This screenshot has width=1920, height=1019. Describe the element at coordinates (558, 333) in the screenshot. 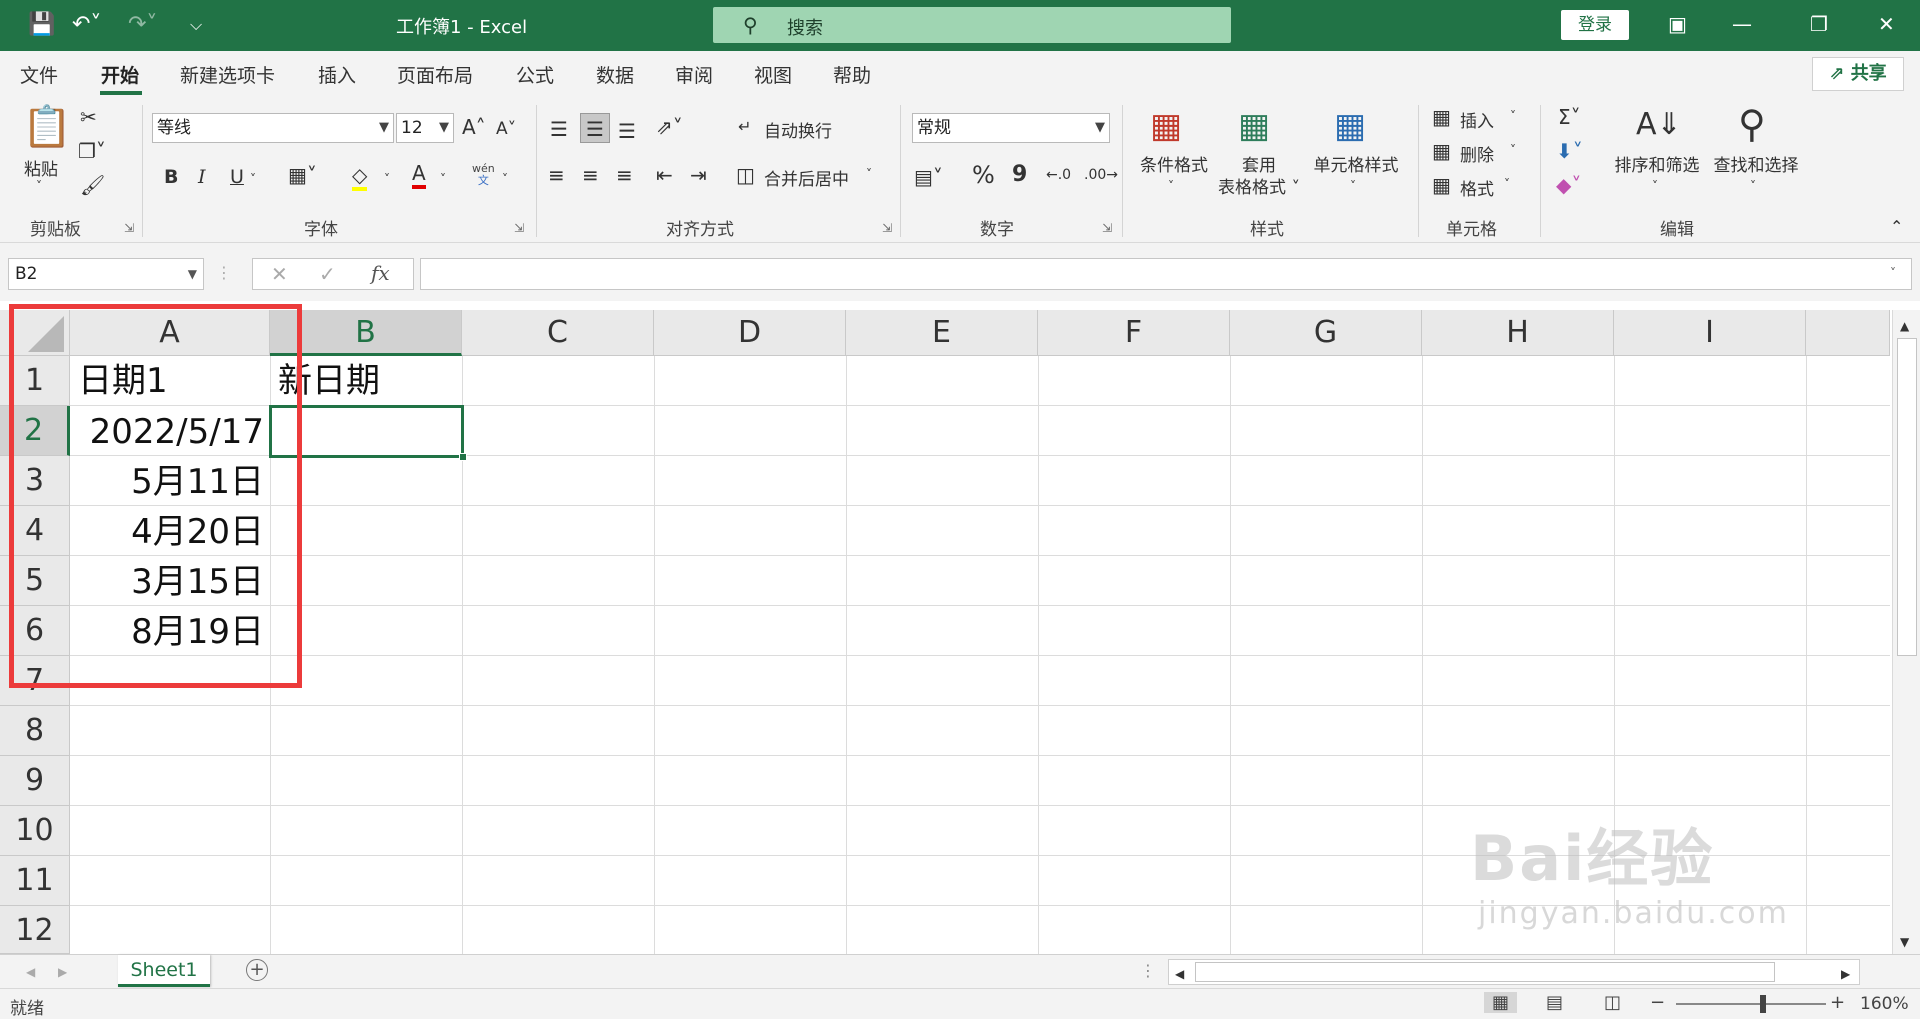

I see `column-header-c: C` at that location.